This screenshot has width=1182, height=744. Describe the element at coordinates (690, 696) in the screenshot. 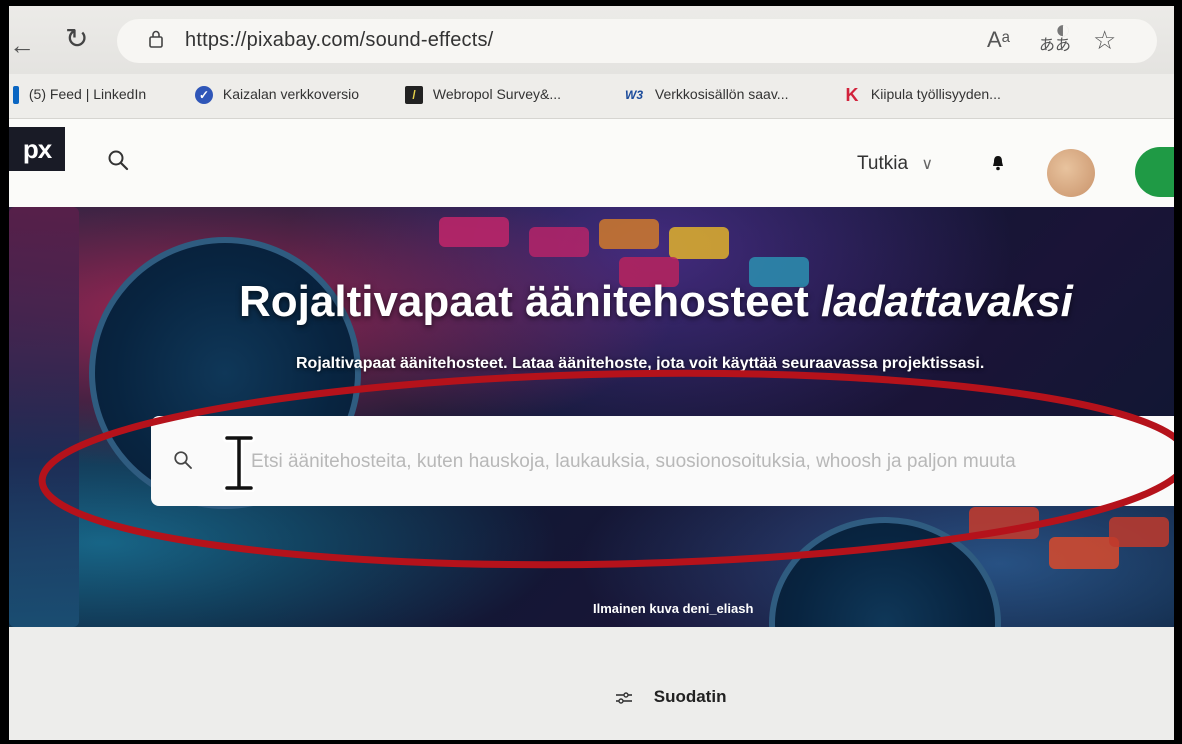

I see `filter-label: Suodatin` at that location.